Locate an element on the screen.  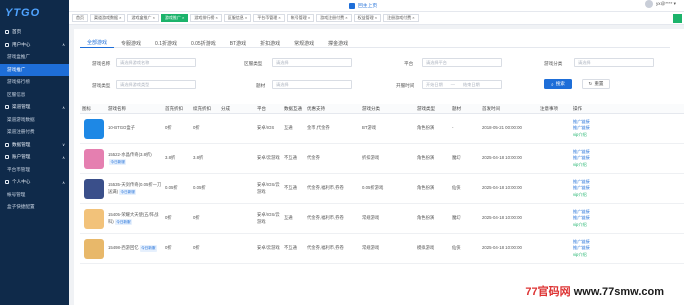
page-tab: 游戏注册付费 × is located at coordinates (334, 18).